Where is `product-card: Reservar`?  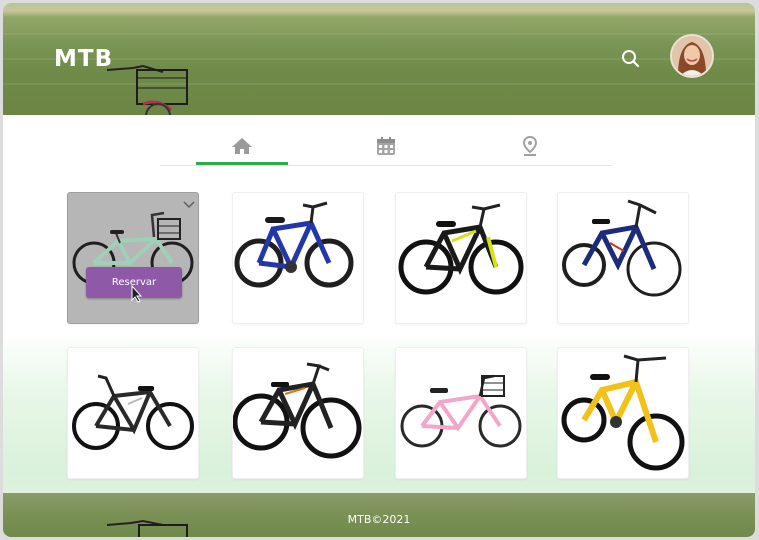
product-card: Reservar is located at coordinates (133, 258).